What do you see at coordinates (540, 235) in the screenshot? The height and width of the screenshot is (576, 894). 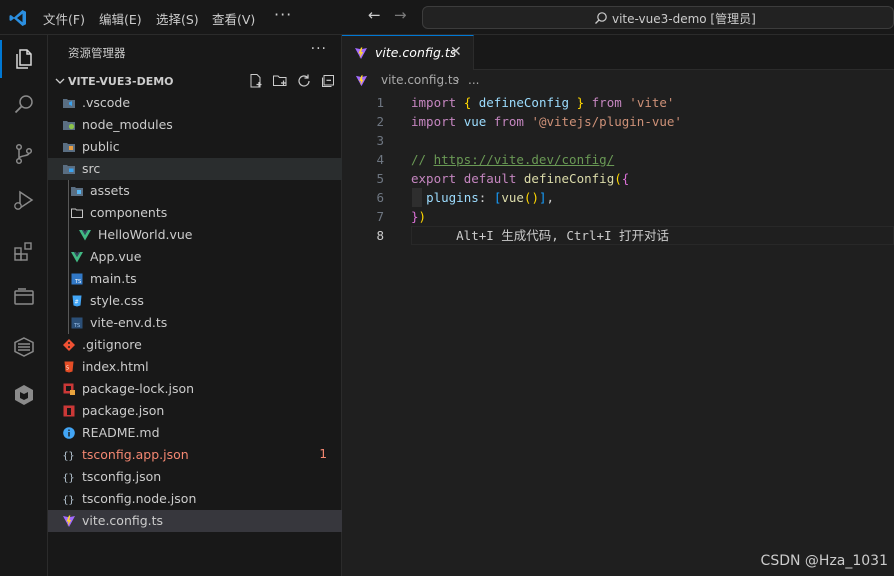 I see `inline-ai-hint: Alt+I 生成代码, Ctrl+I 打开对话` at bounding box center [540, 235].